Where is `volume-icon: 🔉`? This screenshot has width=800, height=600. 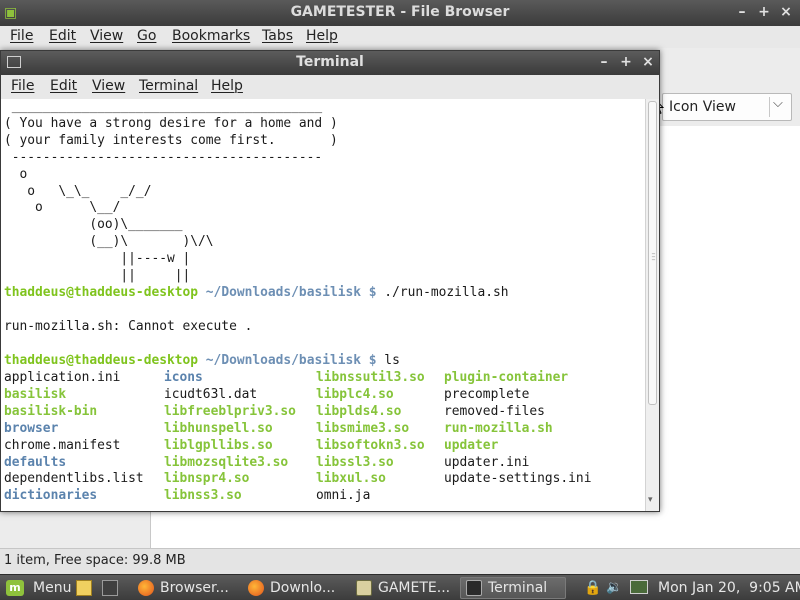
volume-icon: 🔉 is located at coordinates (614, 588).